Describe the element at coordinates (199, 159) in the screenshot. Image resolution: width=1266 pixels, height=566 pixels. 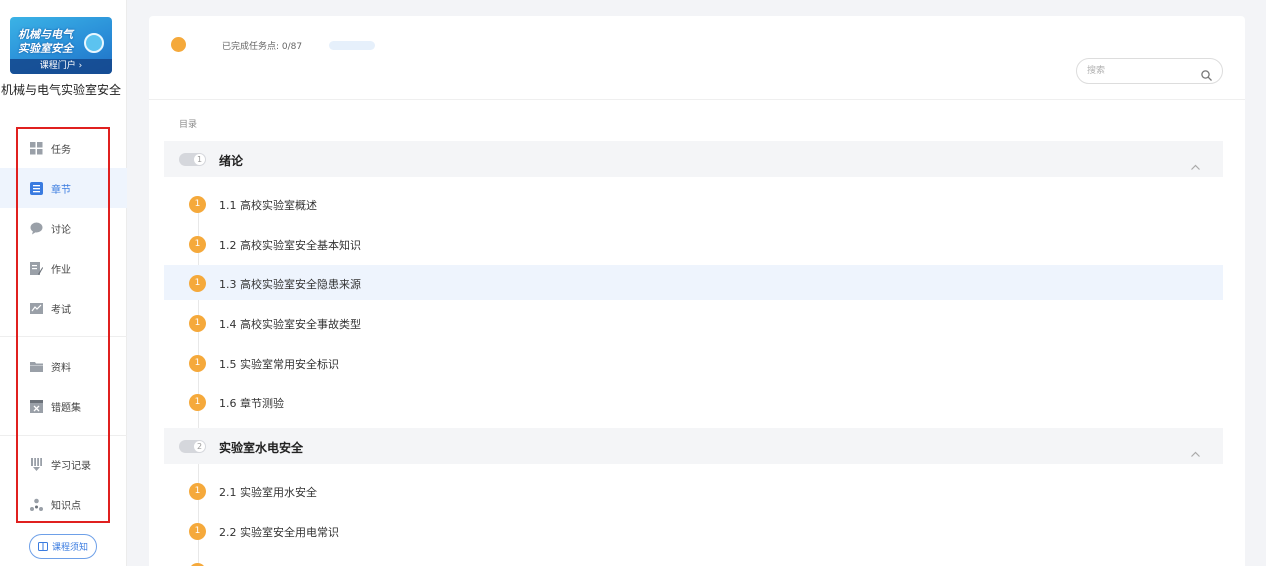
I see `chapter-number: 1` at that location.